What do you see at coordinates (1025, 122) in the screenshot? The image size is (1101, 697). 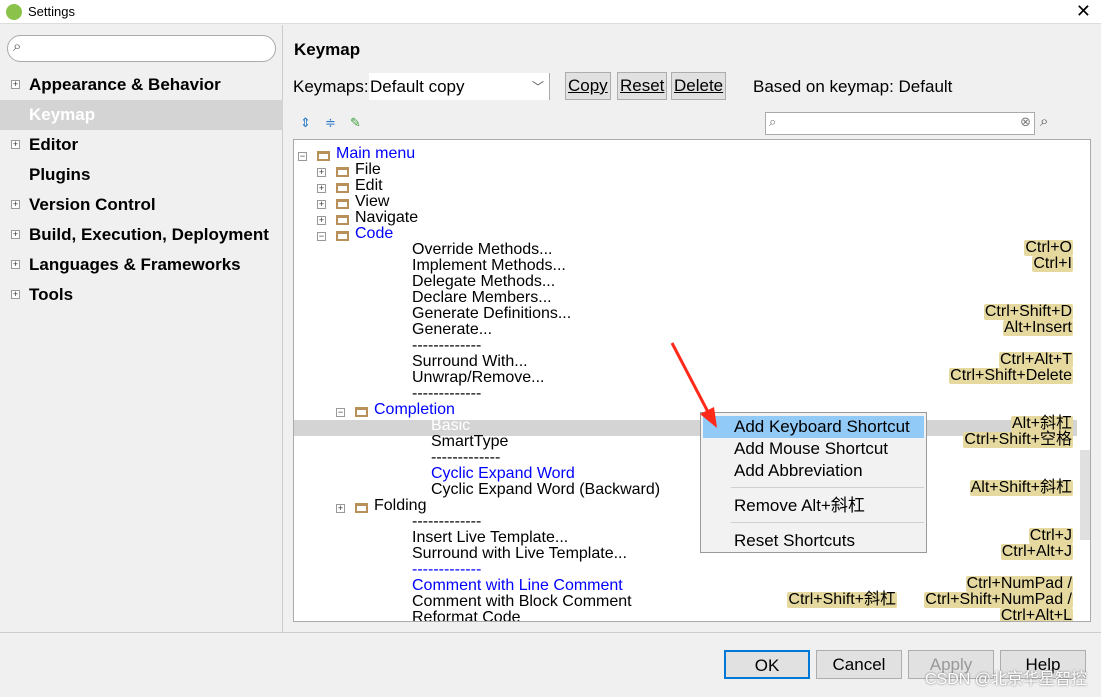 I see `clear-icon: ⊗` at bounding box center [1025, 122].